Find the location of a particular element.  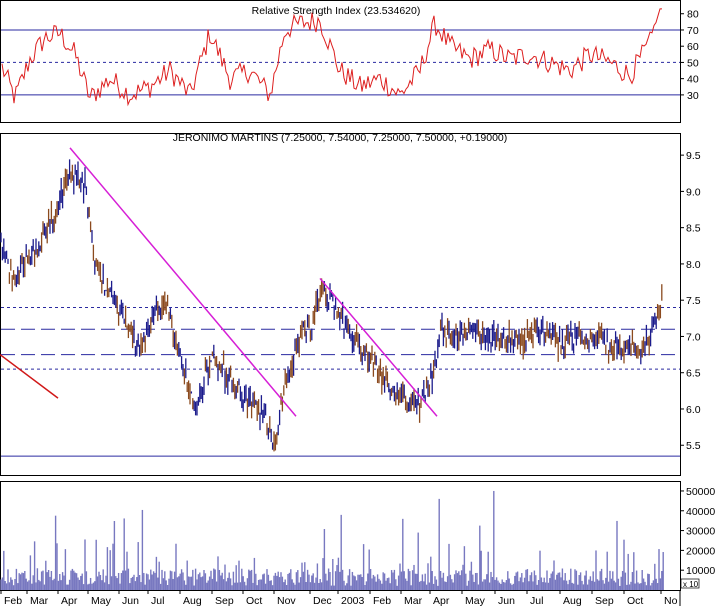

rsi-tick-label: 60 is located at coordinates (693, 47).